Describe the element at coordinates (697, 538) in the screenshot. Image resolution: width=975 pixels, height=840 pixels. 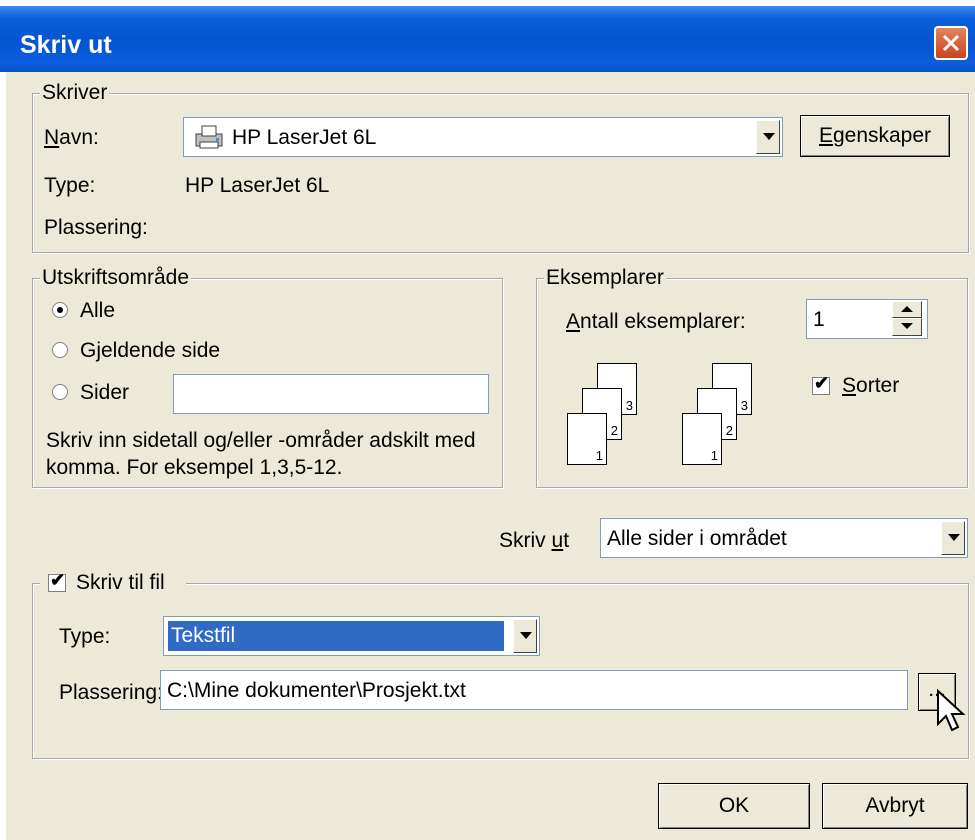
I see `print-what-value: Alle sider i området` at that location.